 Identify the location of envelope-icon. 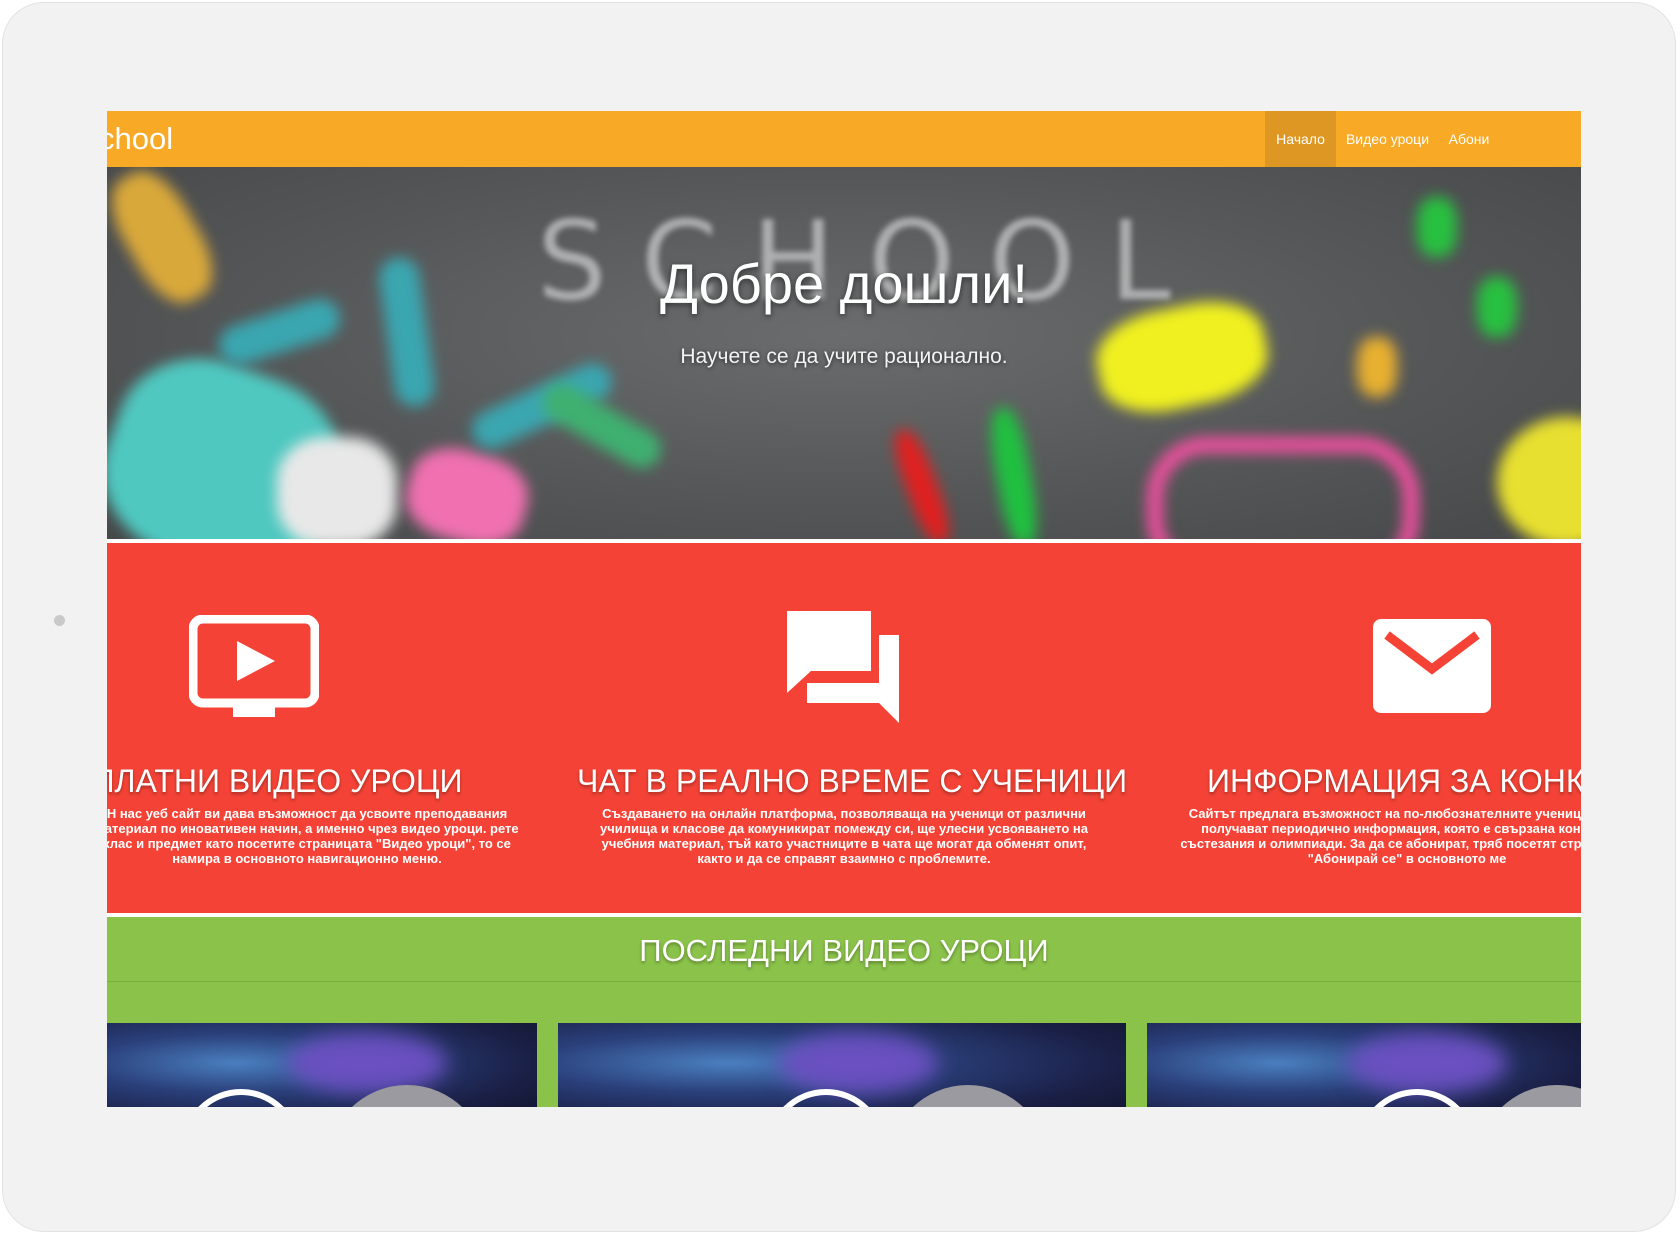
(1432, 666).